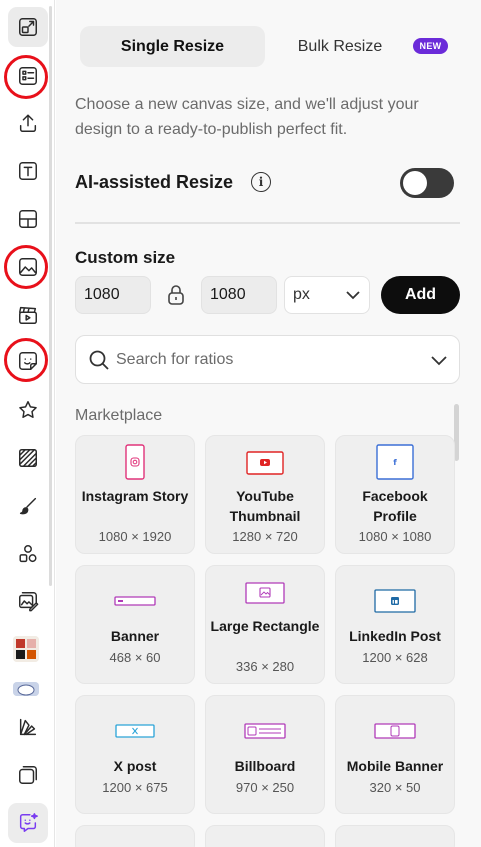  What do you see at coordinates (99, 360) in the screenshot?
I see `search-icon` at bounding box center [99, 360].